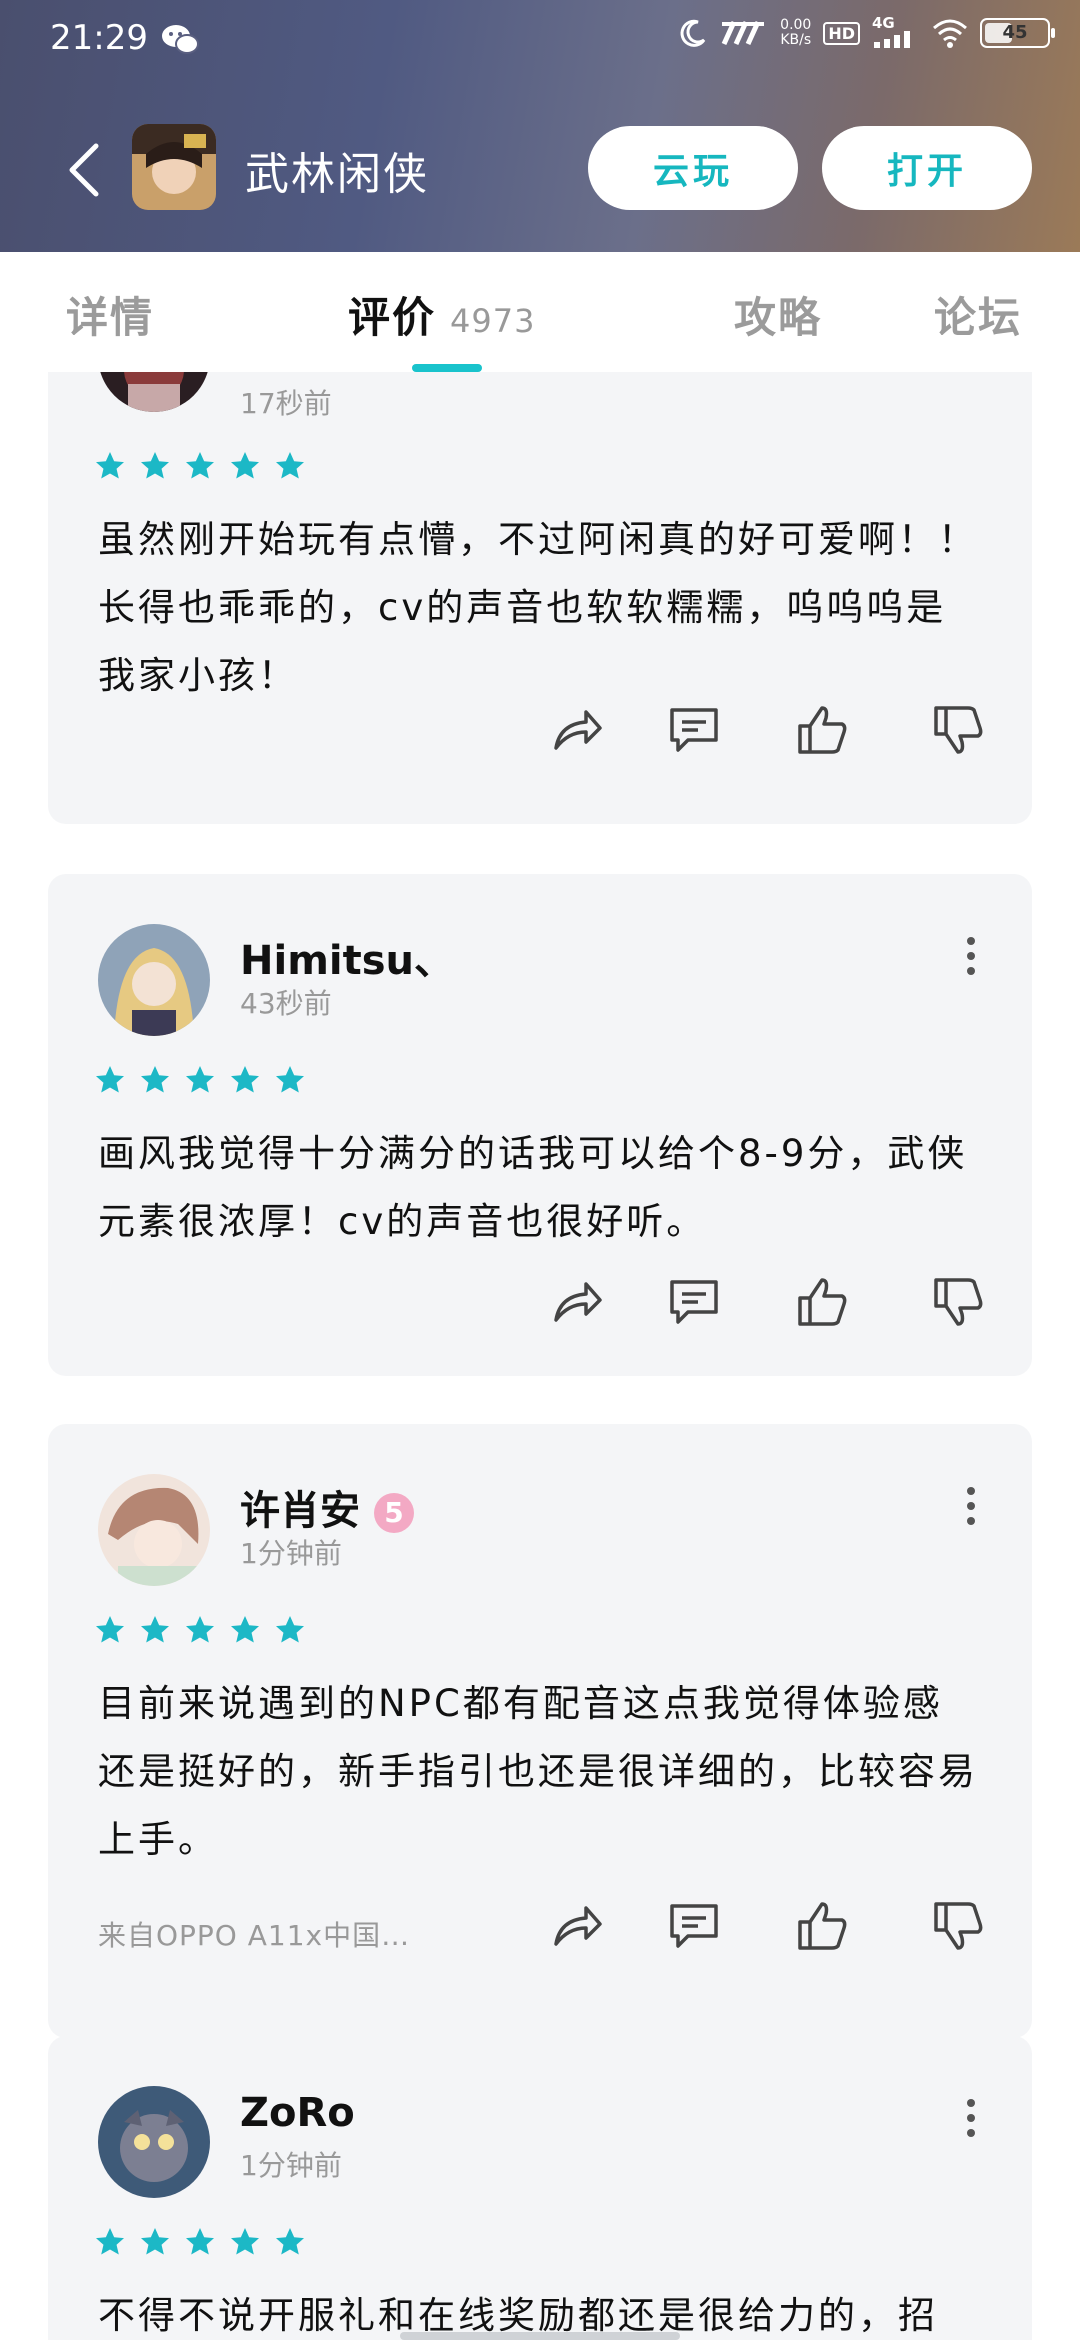 This screenshot has height=2340, width=1080. What do you see at coordinates (540, 40) in the screenshot?
I see `status-bar: 21:29 0.00 KB/s HD 4G 45` at bounding box center [540, 40].